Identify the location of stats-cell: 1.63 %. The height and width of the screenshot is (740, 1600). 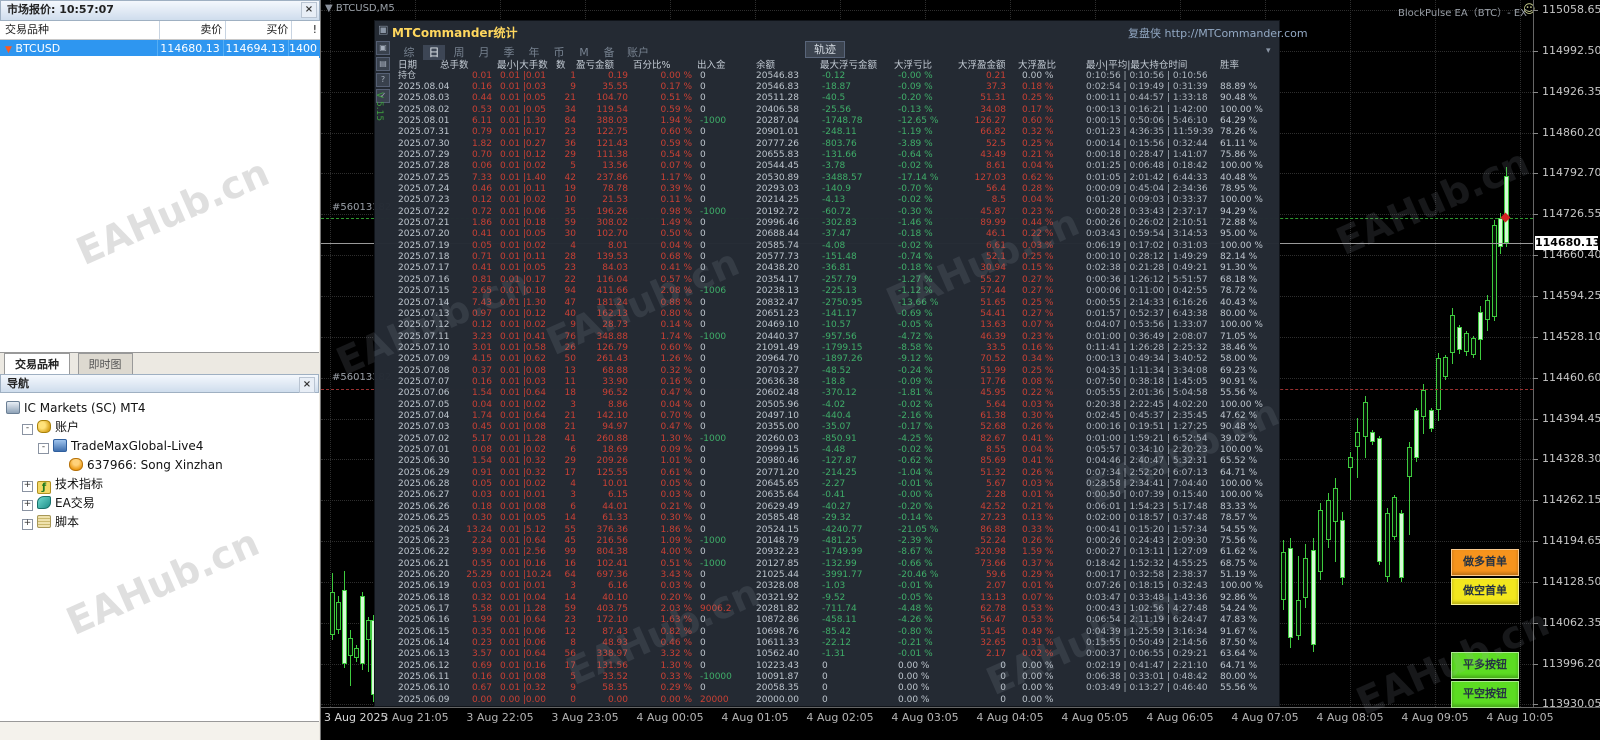
(676, 620).